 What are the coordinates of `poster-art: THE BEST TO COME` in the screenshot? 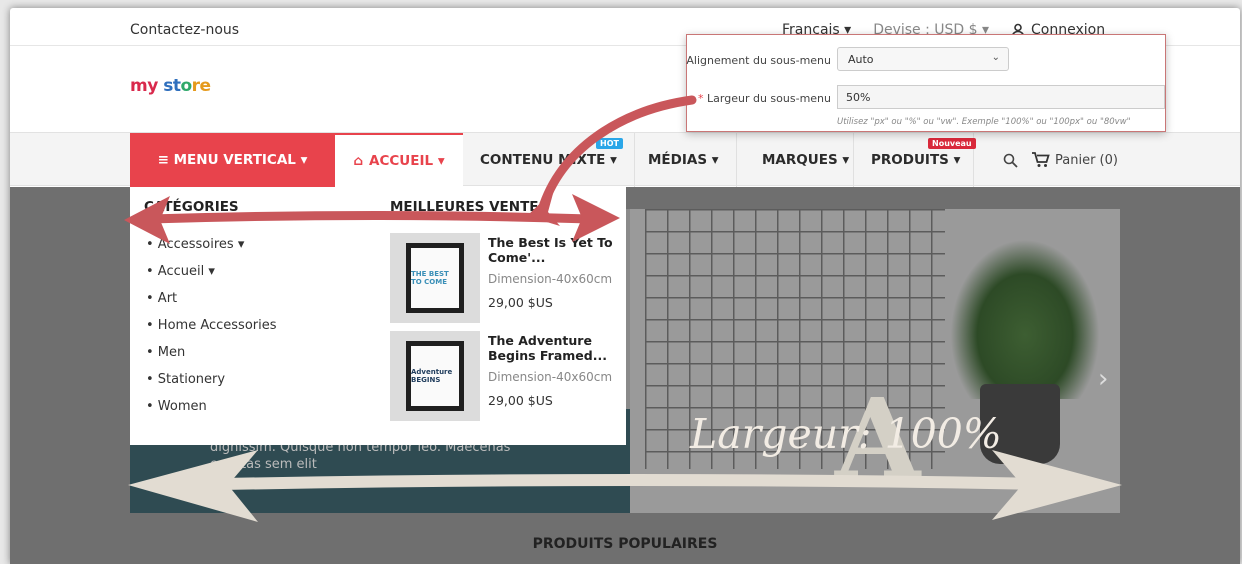 It's located at (435, 278).